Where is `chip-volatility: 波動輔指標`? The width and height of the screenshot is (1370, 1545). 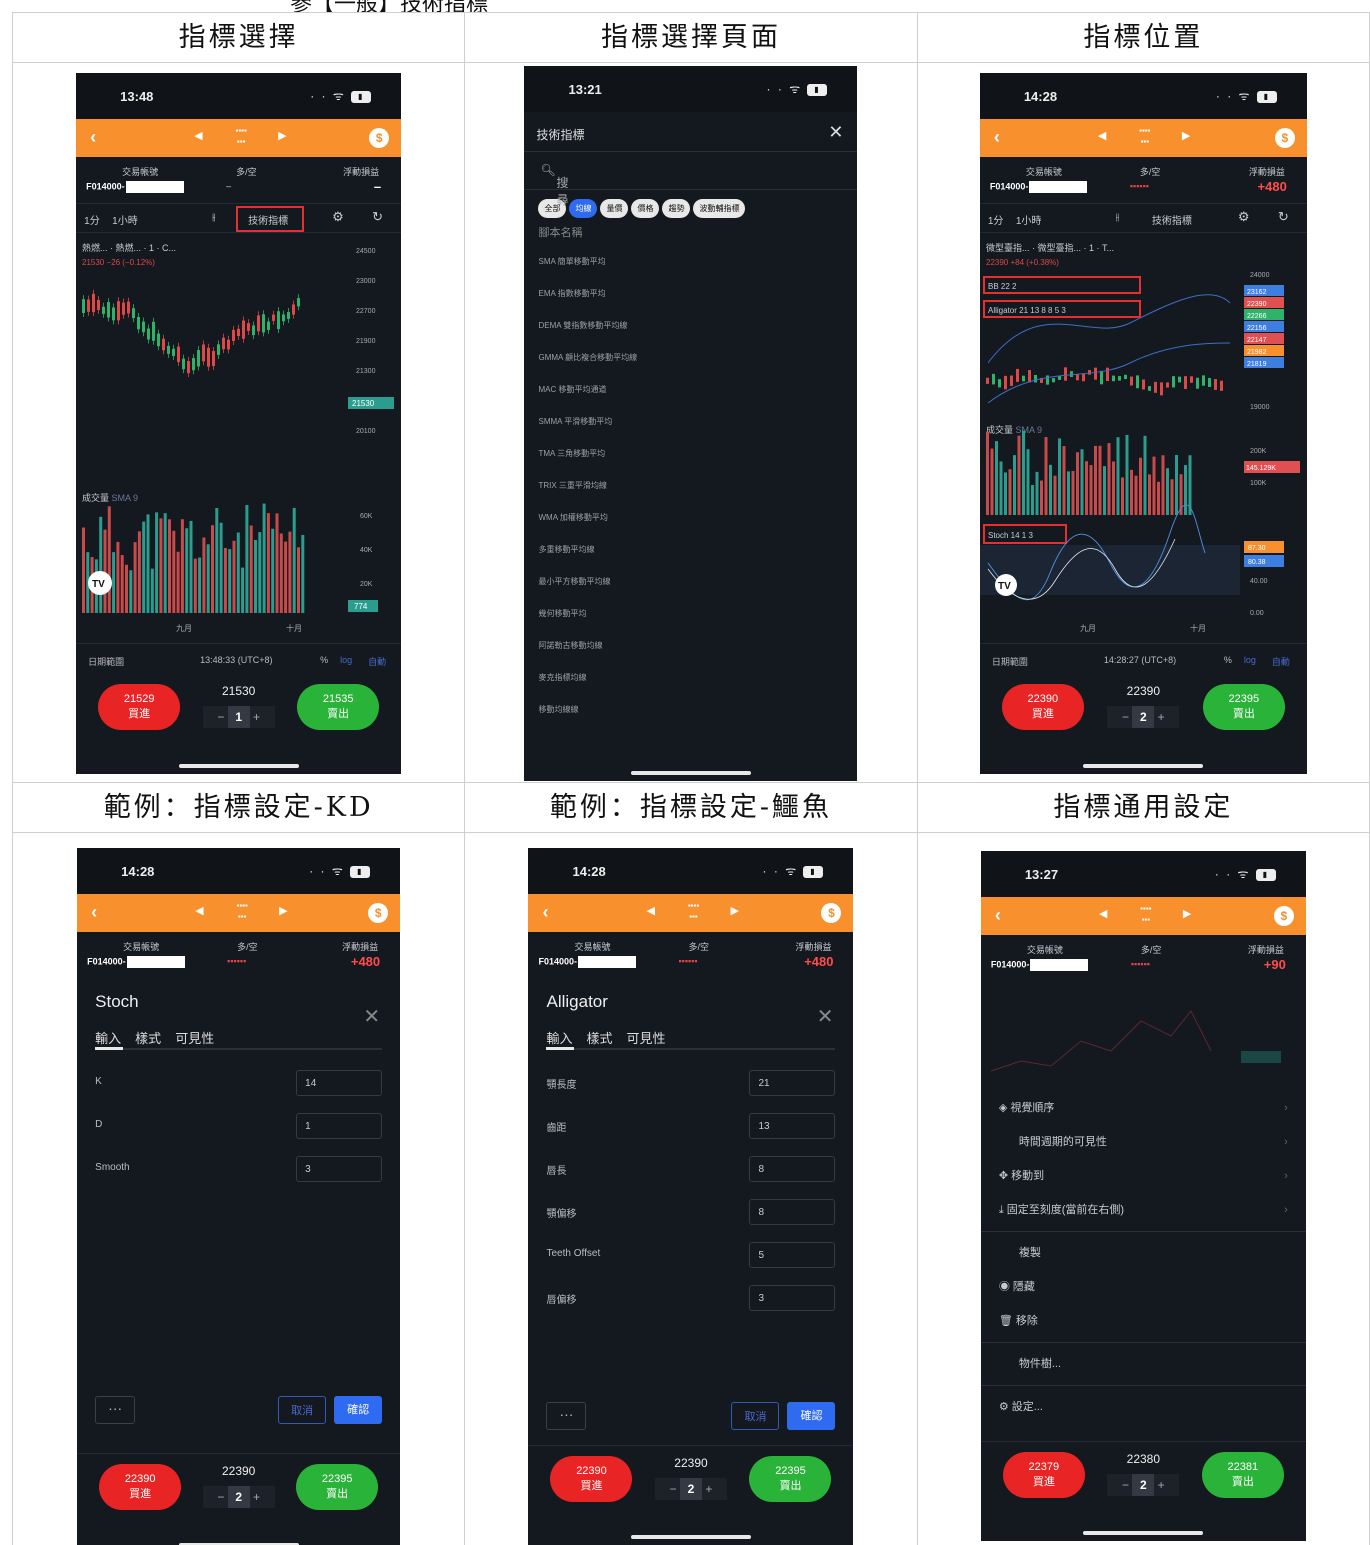
chip-volatility: 波動輔指標 is located at coordinates (719, 208).